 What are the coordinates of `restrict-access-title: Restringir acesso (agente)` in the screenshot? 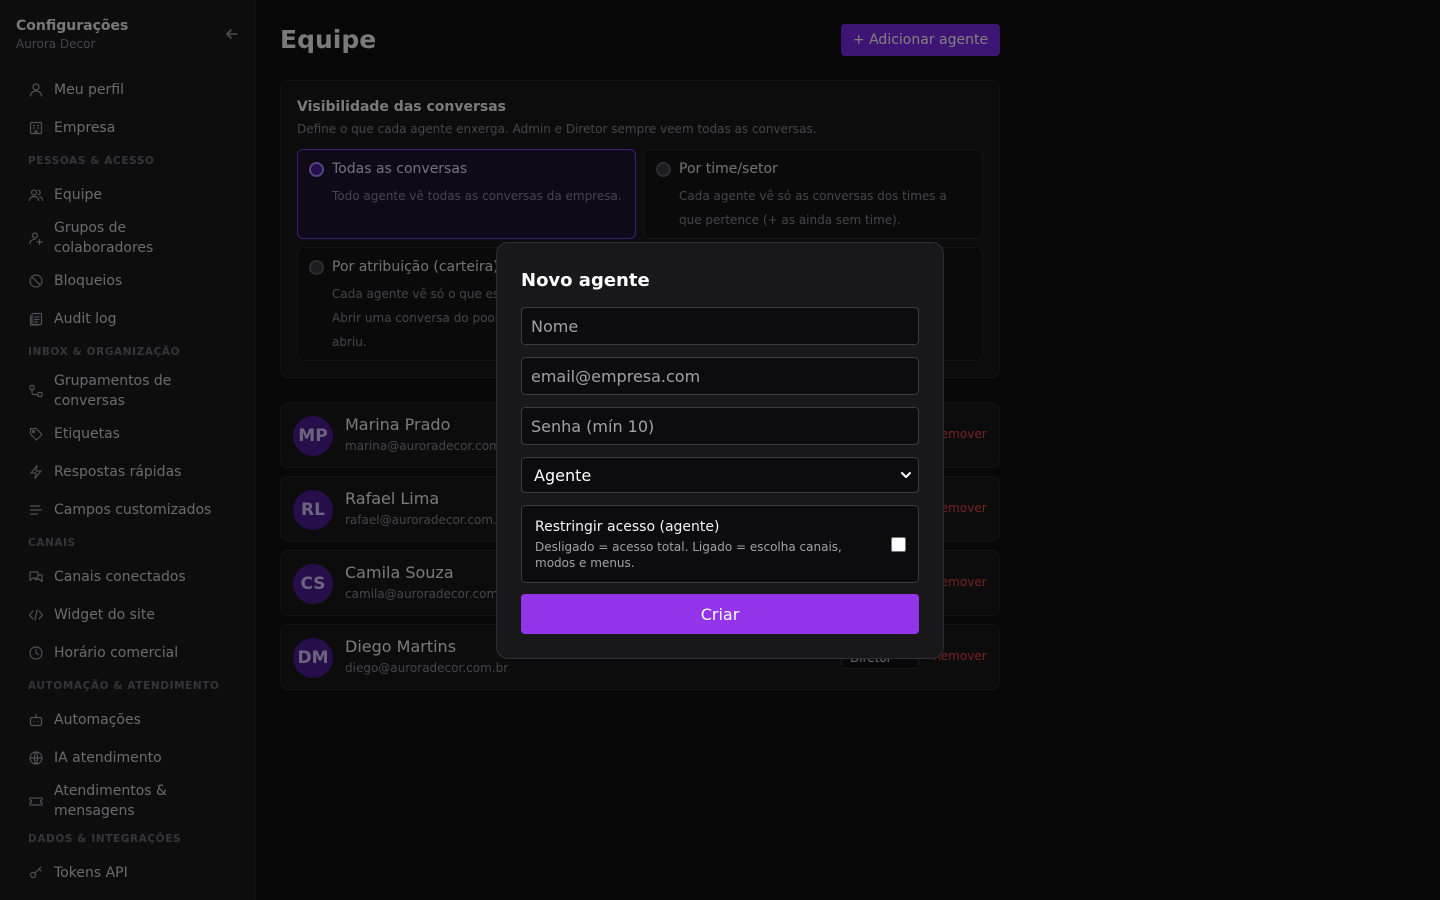 It's located at (627, 527).